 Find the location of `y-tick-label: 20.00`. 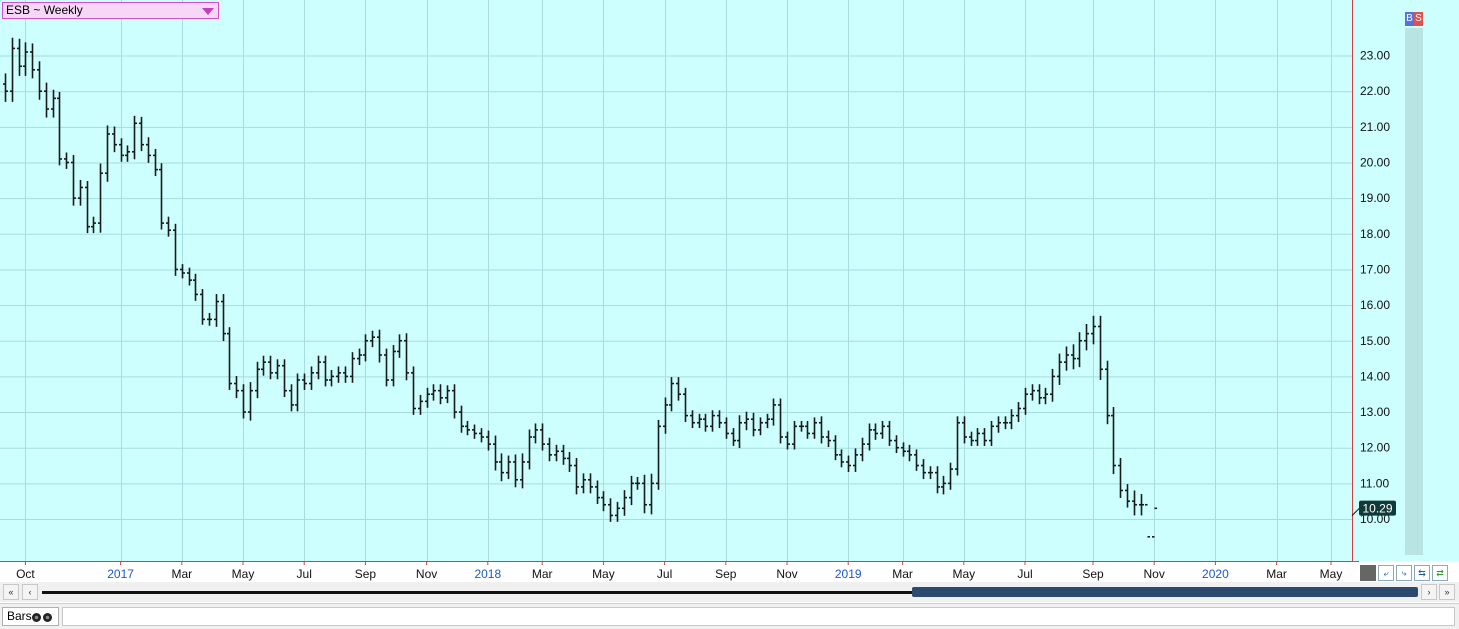

y-tick-label: 20.00 is located at coordinates (1375, 163).